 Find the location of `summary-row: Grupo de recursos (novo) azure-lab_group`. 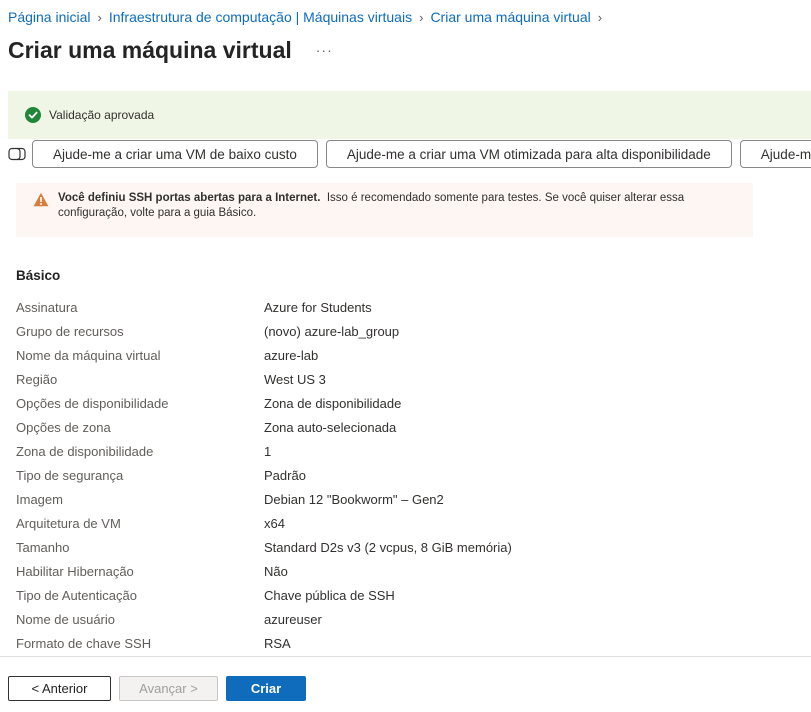

summary-row: Grupo de recursos (novo) azure-lab_group is located at coordinates (406, 331).